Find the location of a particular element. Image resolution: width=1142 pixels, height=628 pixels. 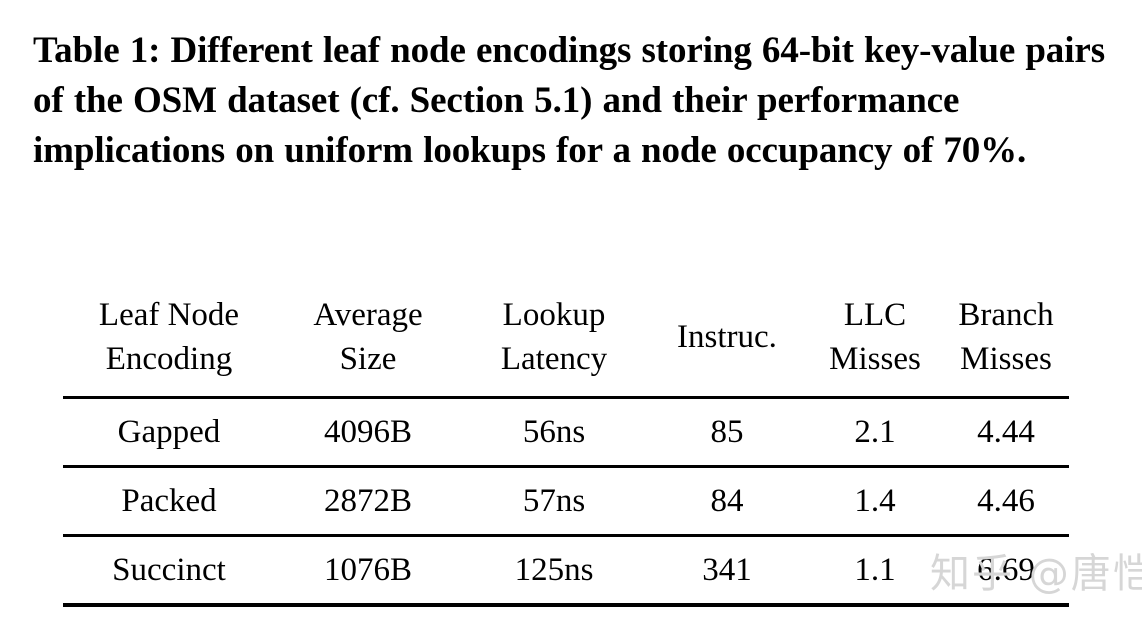

cell-llc-misses: 2.1 is located at coordinates (875, 431).